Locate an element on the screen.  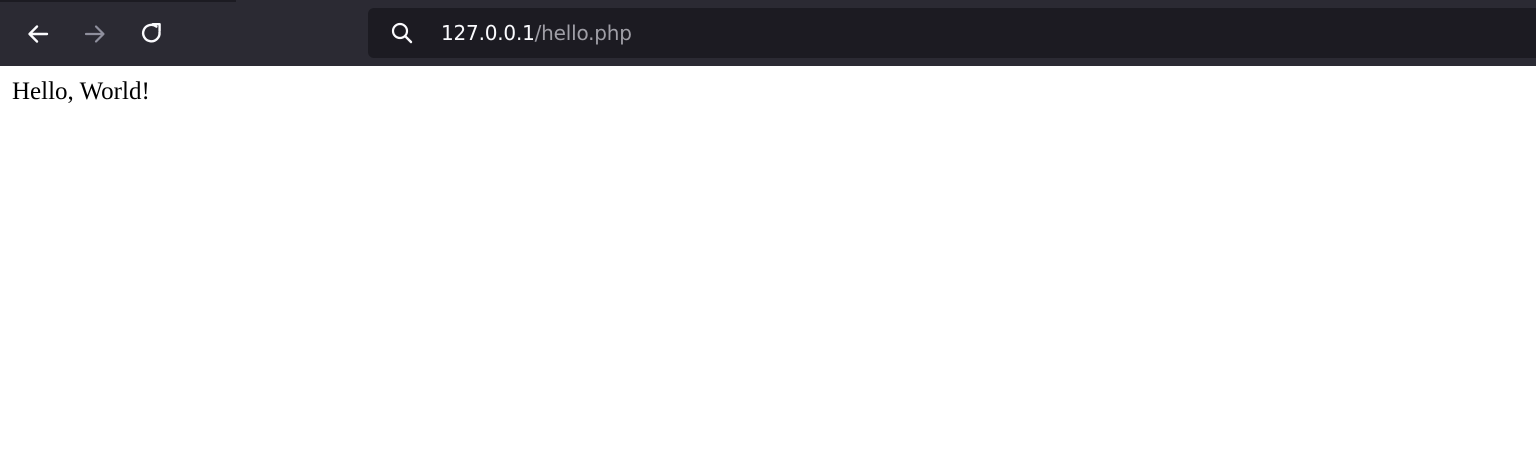
arrow-right-icon is located at coordinates (95, 34).